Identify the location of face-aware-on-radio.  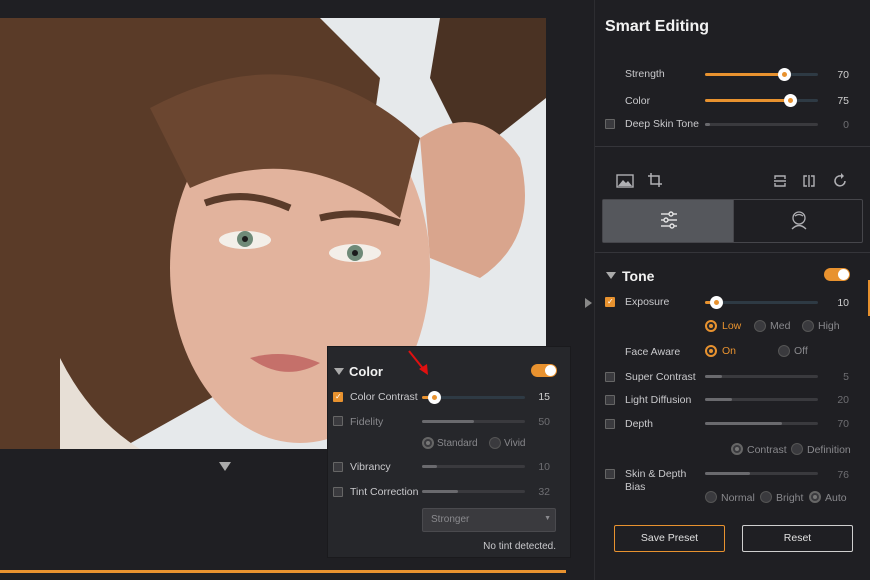
(711, 351).